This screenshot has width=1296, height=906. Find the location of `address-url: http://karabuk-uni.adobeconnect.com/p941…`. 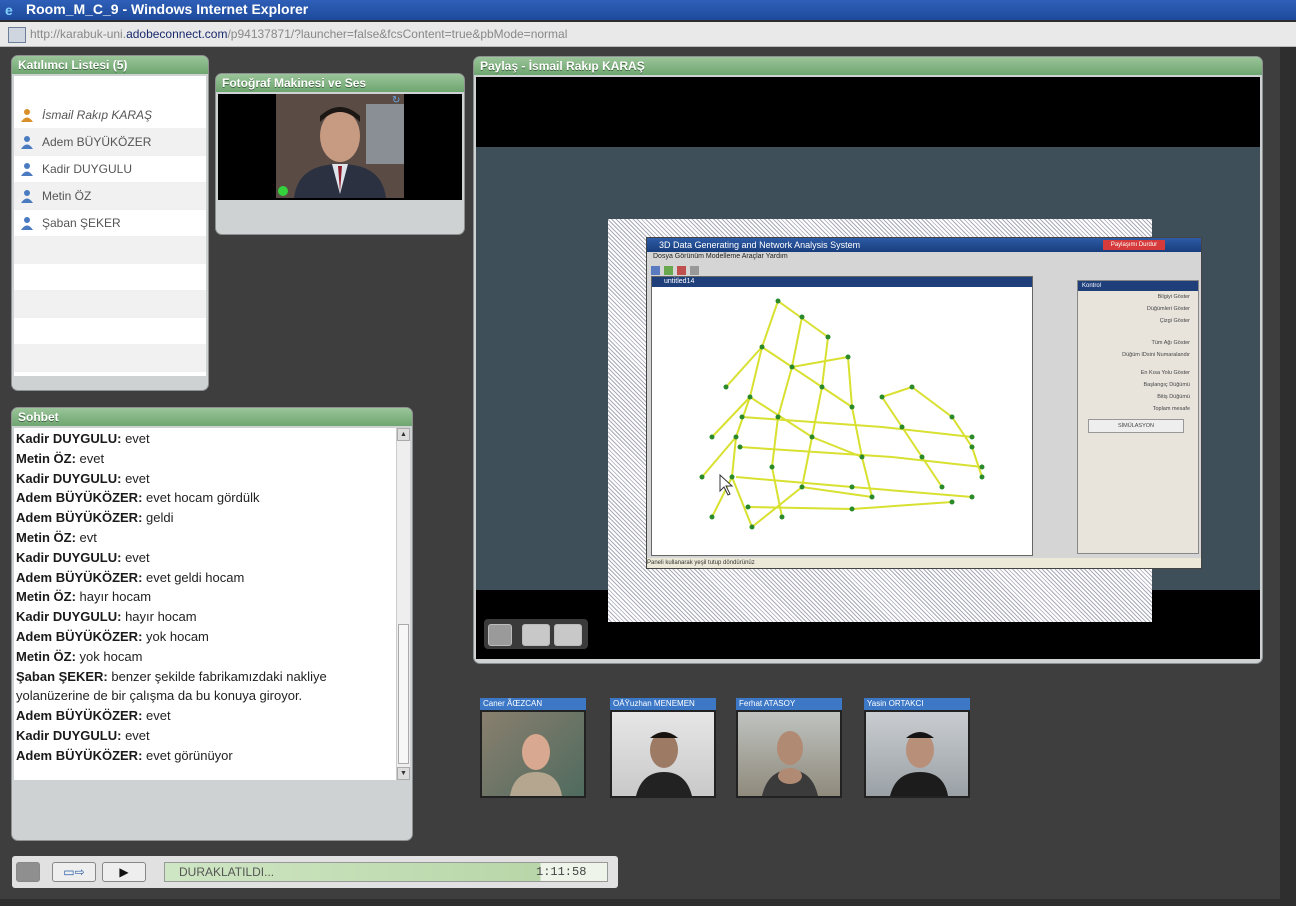

address-url: http://karabuk-uni.adobeconnect.com/p941… is located at coordinates (298, 34).